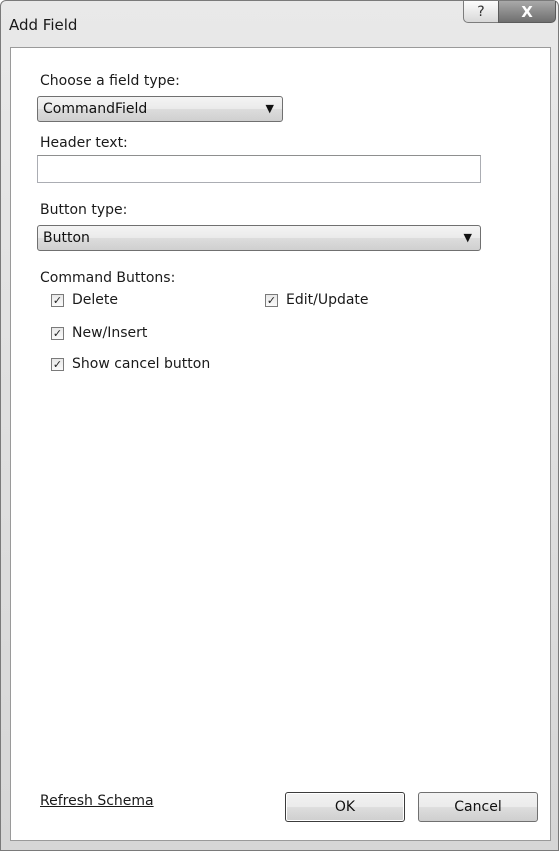 The width and height of the screenshot is (559, 851). I want to click on help-icon: ?, so click(481, 11).